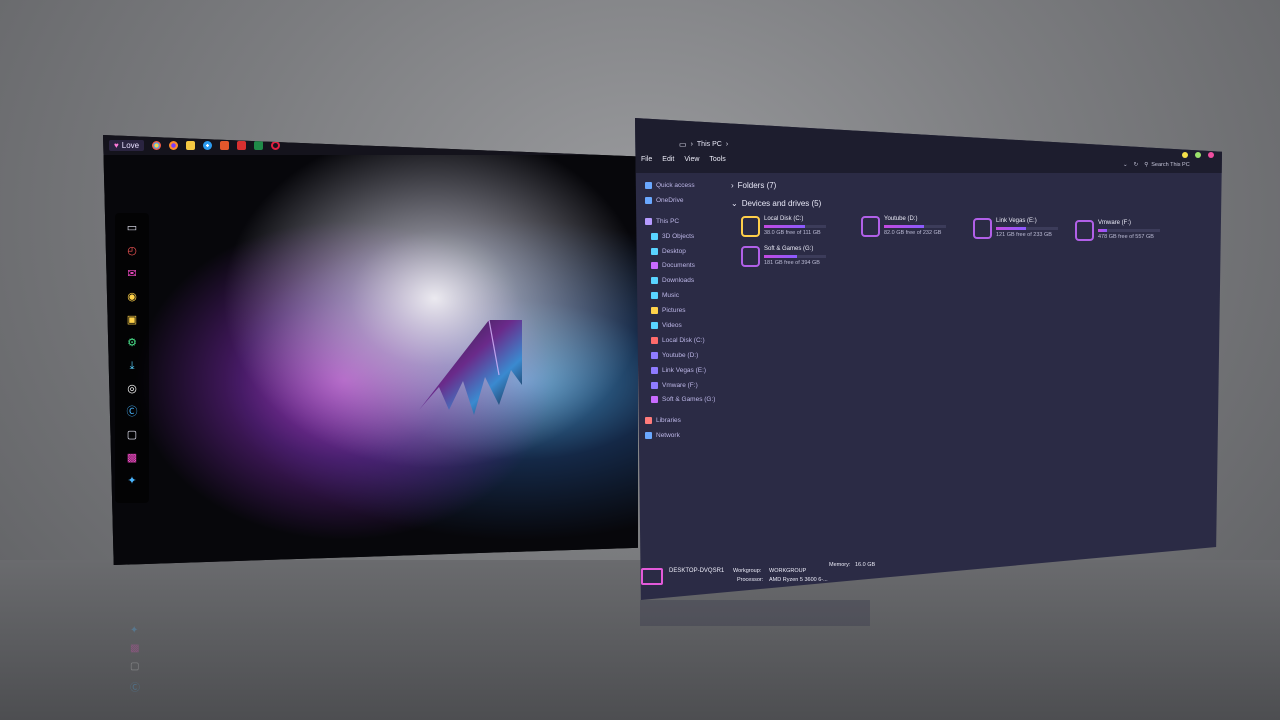  I want to click on mail-icon: ✉, so click(132, 274).